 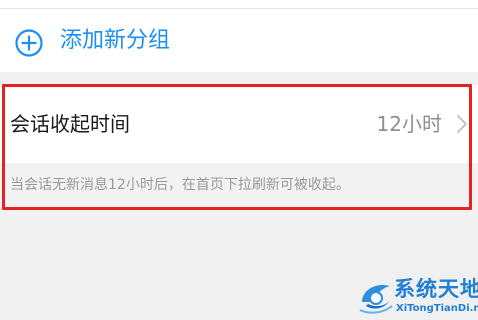 What do you see at coordinates (115, 40) in the screenshot?
I see `add-new-group-label: 添加新分组` at bounding box center [115, 40].